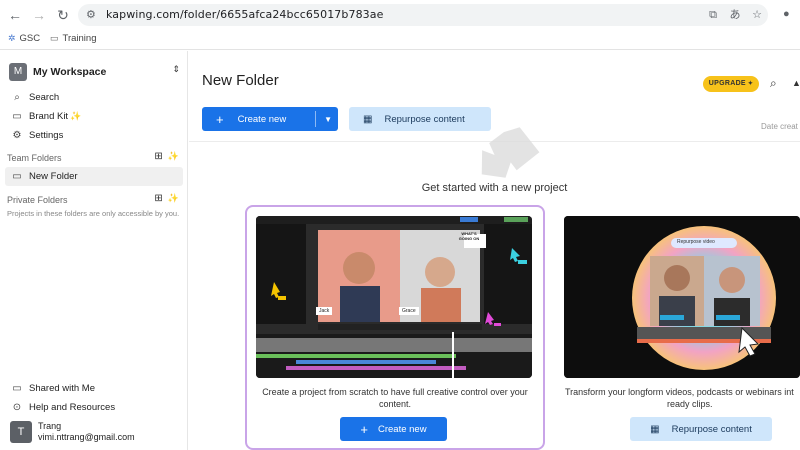 The height and width of the screenshot is (450, 800). I want to click on sidebar-item-brand-kit: ▭ Brand Kit ✨, so click(45, 116).